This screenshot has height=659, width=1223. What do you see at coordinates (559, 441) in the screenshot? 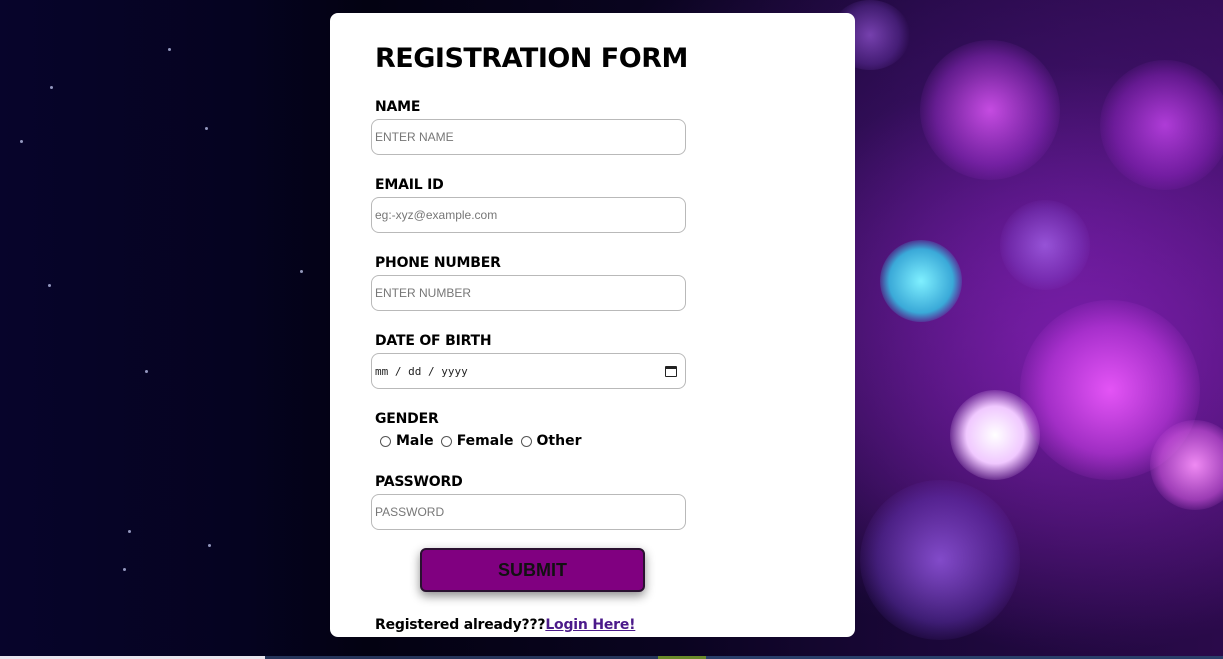
I see `radio-label-other: Other` at bounding box center [559, 441].